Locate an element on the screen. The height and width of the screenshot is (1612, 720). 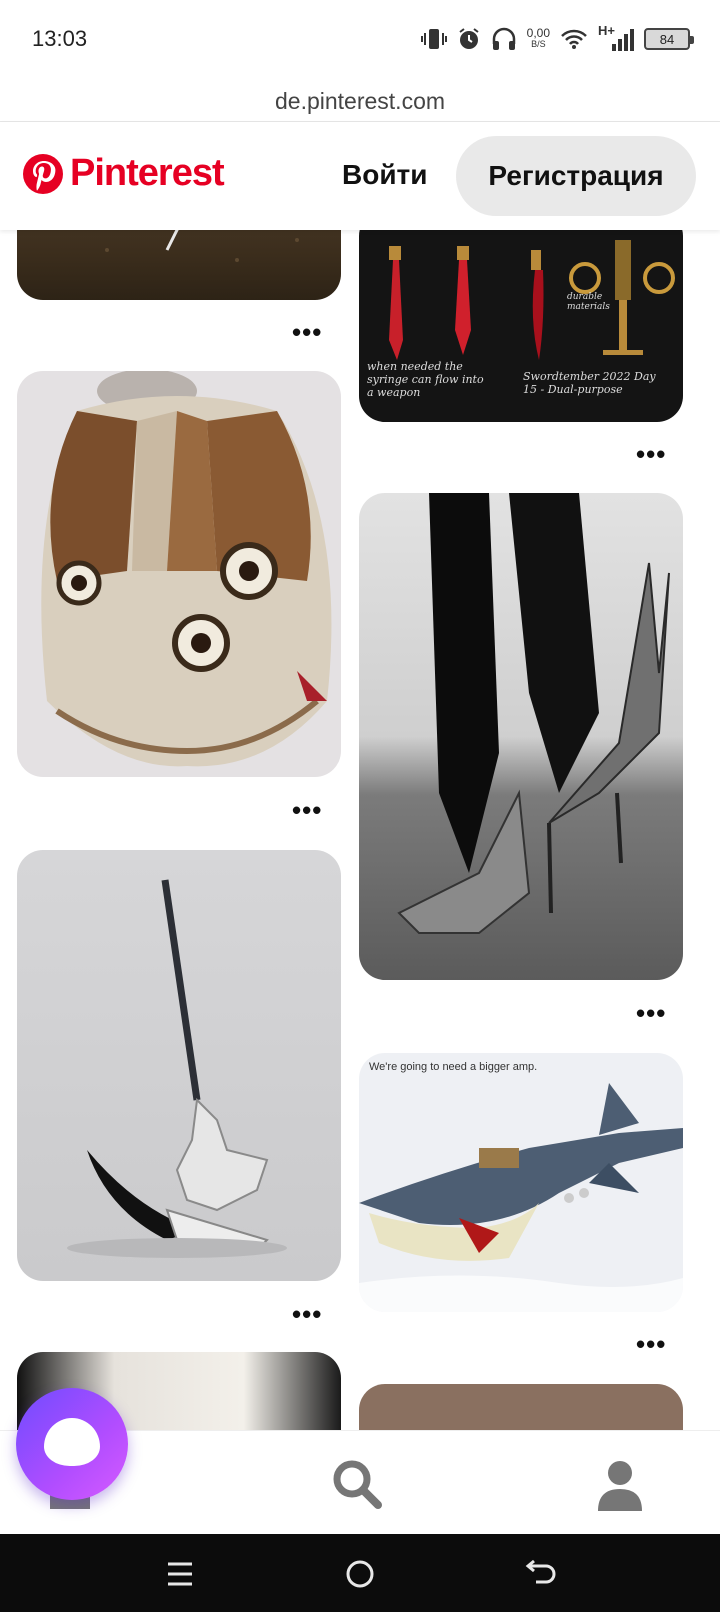
pinterest-logo: Pinterest is located at coordinates (123, 173).